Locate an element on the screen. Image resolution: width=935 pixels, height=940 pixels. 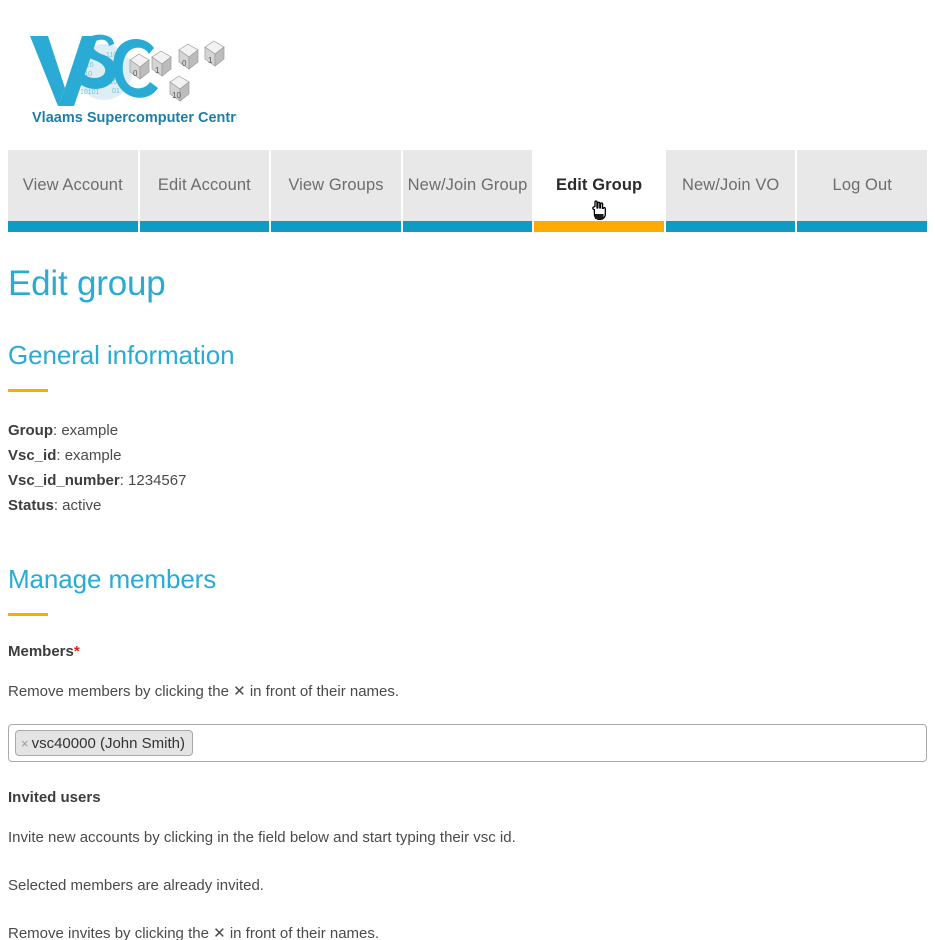
general-information-section: General information is located at coordinates (467, 366).